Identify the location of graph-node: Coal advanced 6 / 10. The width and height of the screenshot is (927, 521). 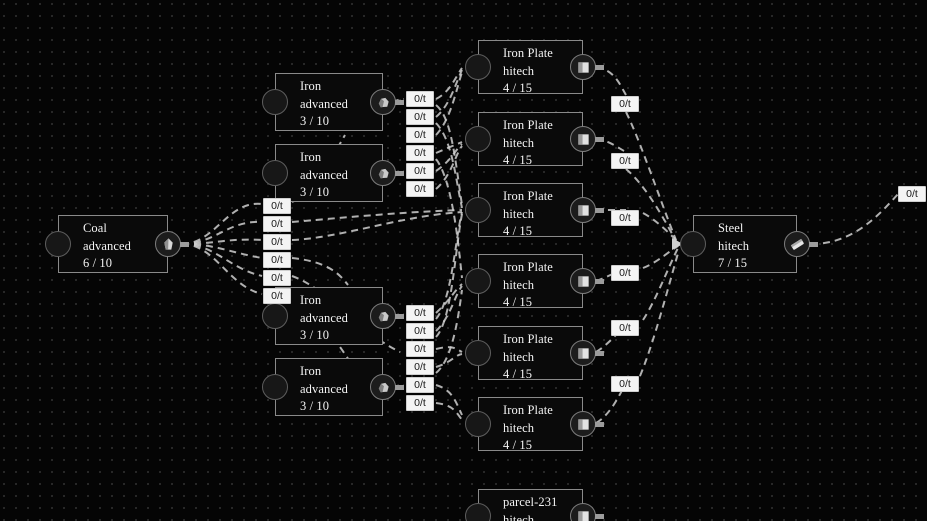
(113, 244).